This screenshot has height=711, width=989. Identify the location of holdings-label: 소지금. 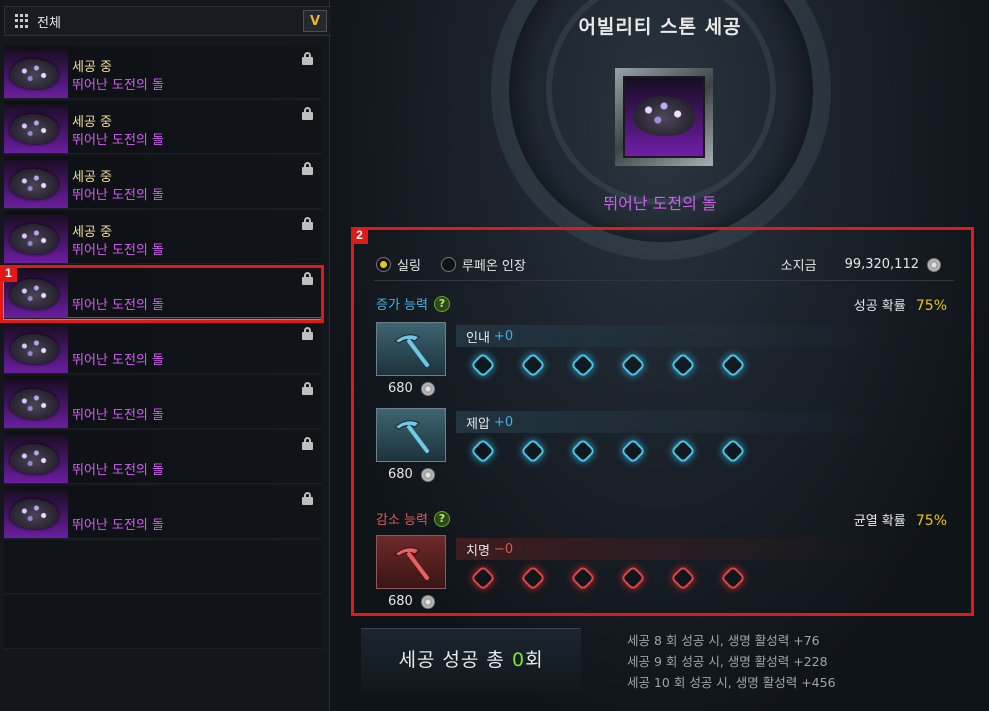
(798, 266).